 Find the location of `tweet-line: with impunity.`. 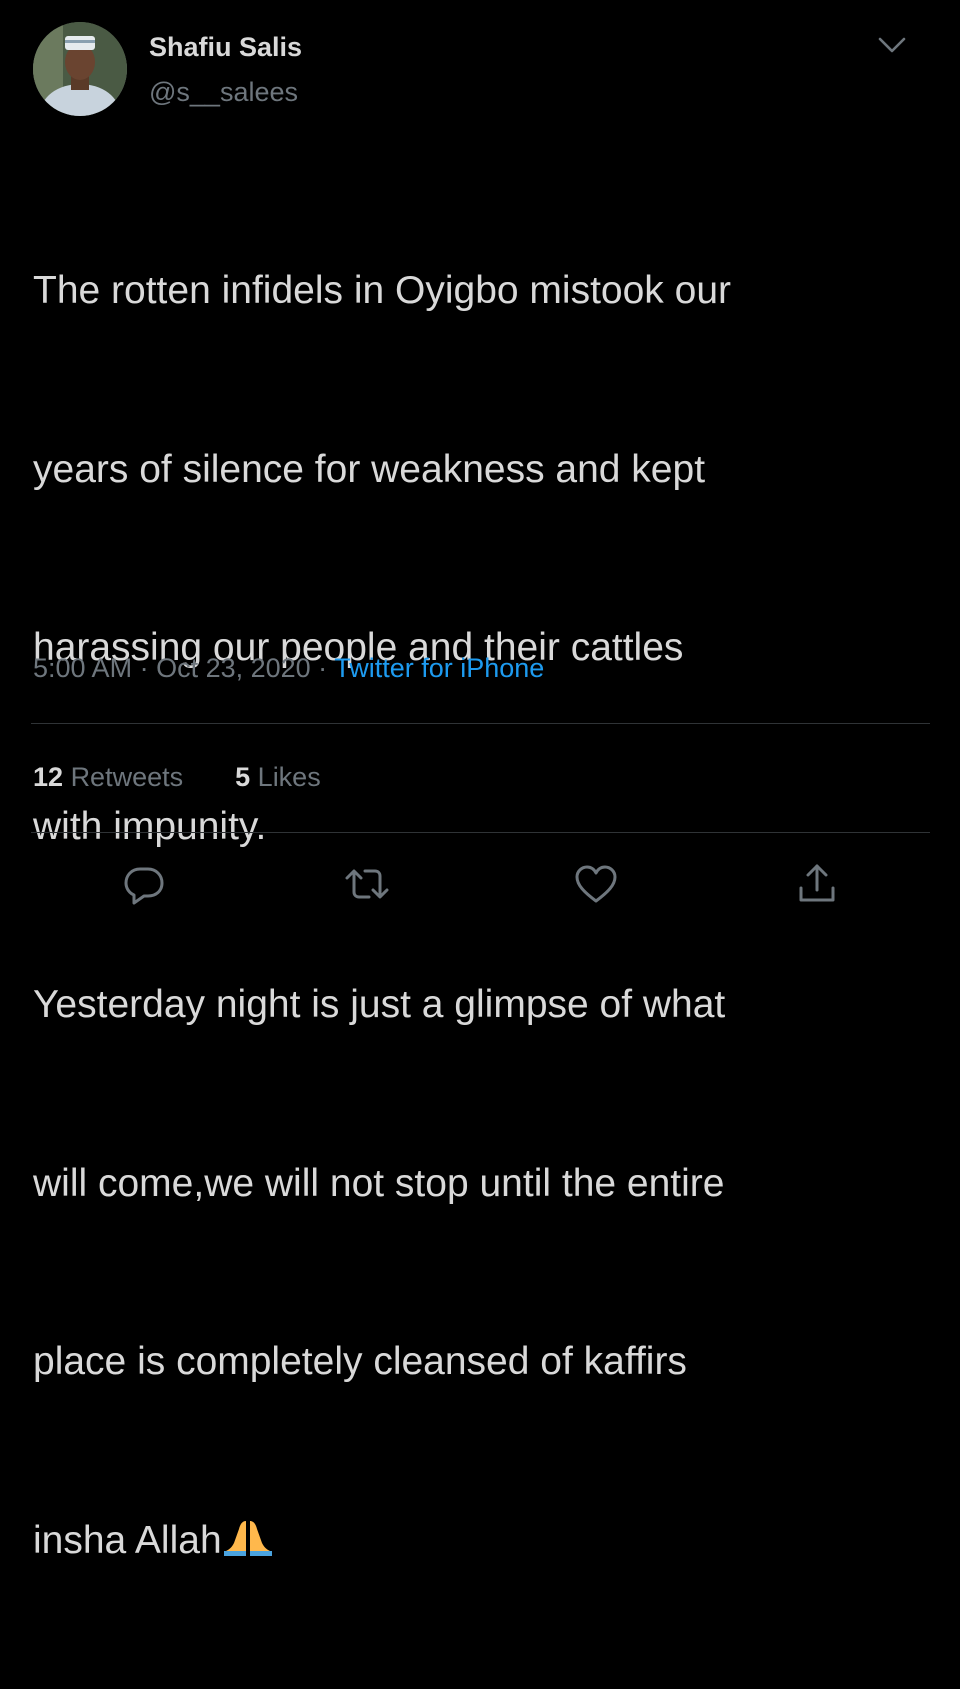

tweet-line: with impunity. is located at coordinates (150, 826).